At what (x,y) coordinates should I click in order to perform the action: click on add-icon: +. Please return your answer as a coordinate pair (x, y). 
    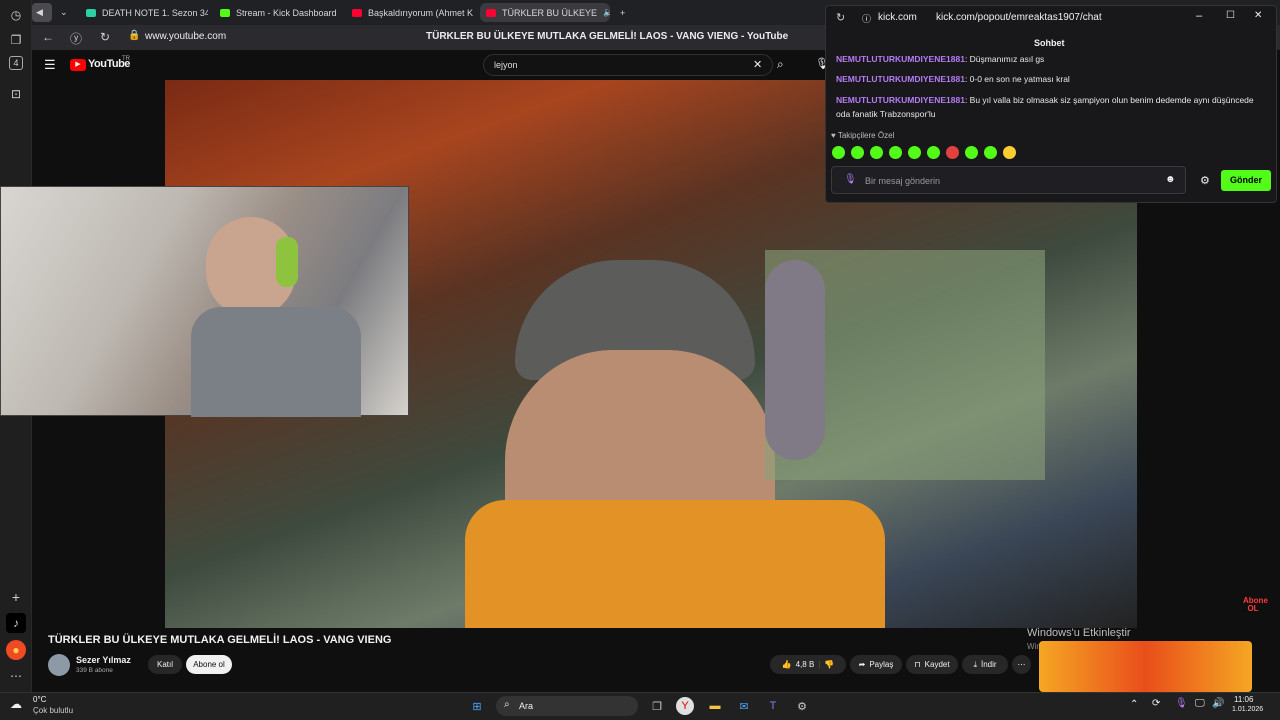
    Looking at the image, I should click on (16, 597).